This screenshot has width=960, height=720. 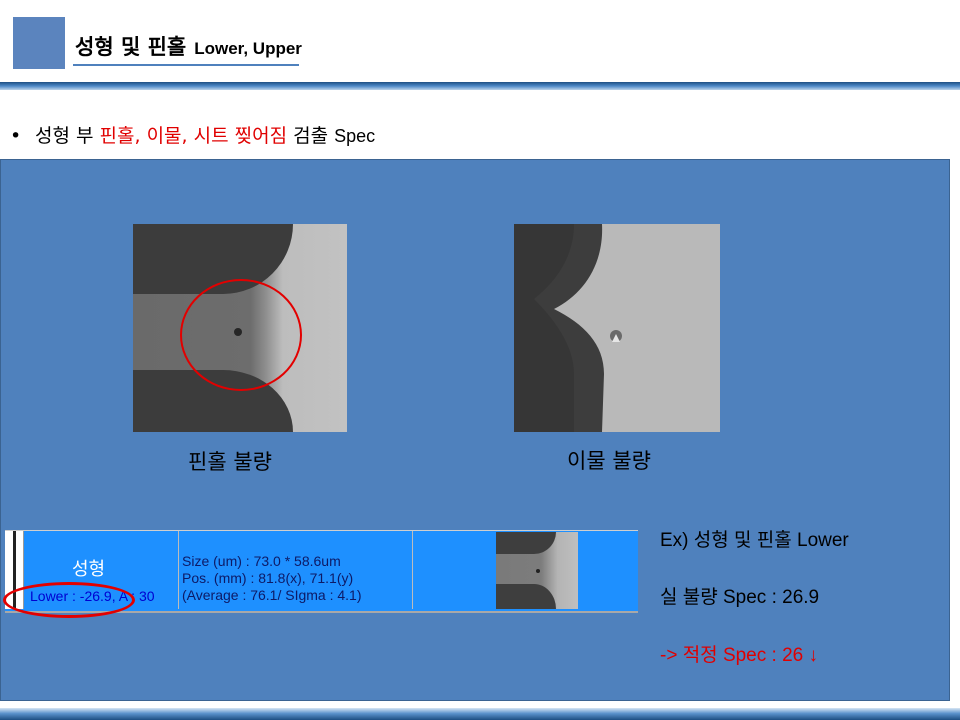 What do you see at coordinates (230, 462) in the screenshot?
I see `pinhole-caption: 핀홀 불량` at bounding box center [230, 462].